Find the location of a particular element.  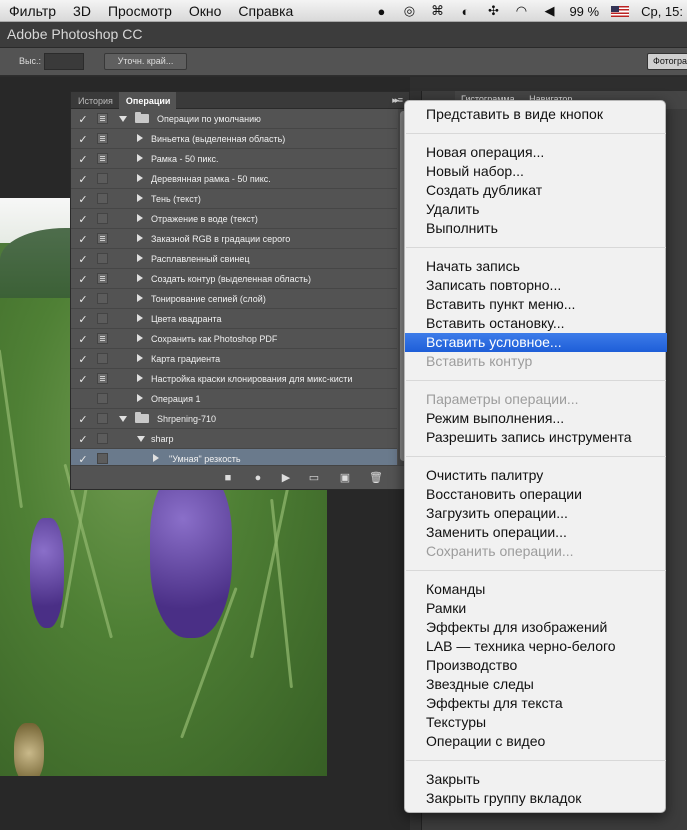

action-row: ✓ Деревянная рамка - 50 пикс. is located at coordinates (234, 179).